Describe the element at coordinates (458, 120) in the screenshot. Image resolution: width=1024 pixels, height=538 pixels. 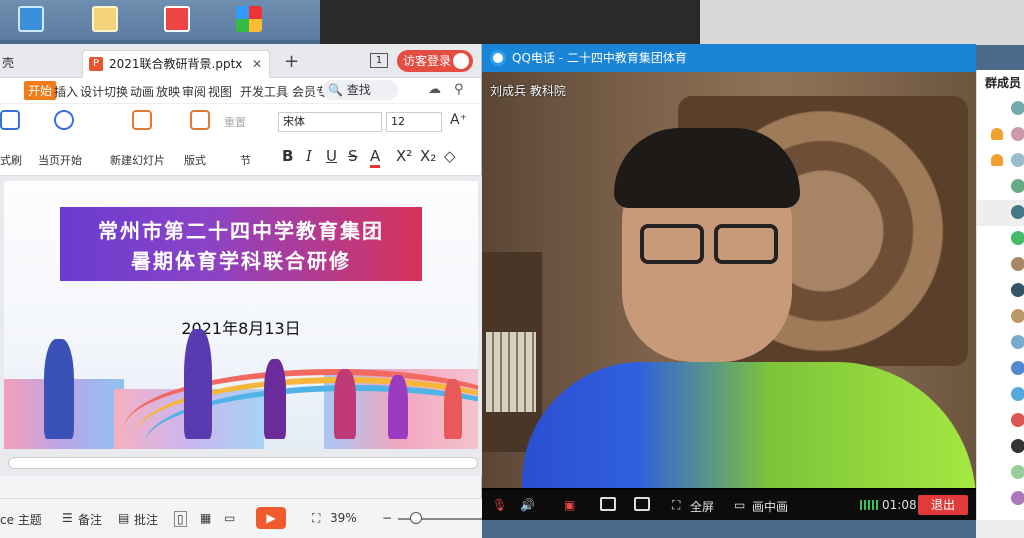
I see `grow-font-icon: A⁺` at that location.